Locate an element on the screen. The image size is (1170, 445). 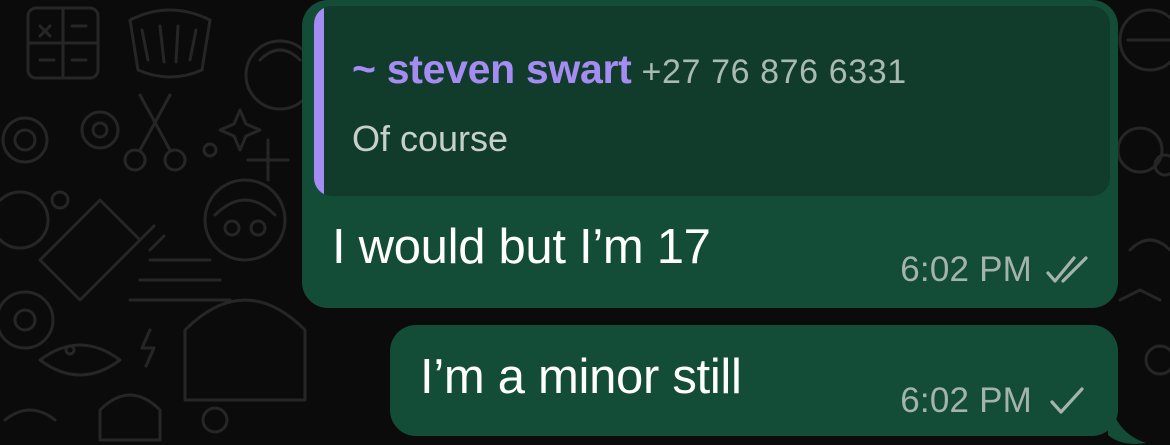
single-check-icon is located at coordinates (1069, 401).